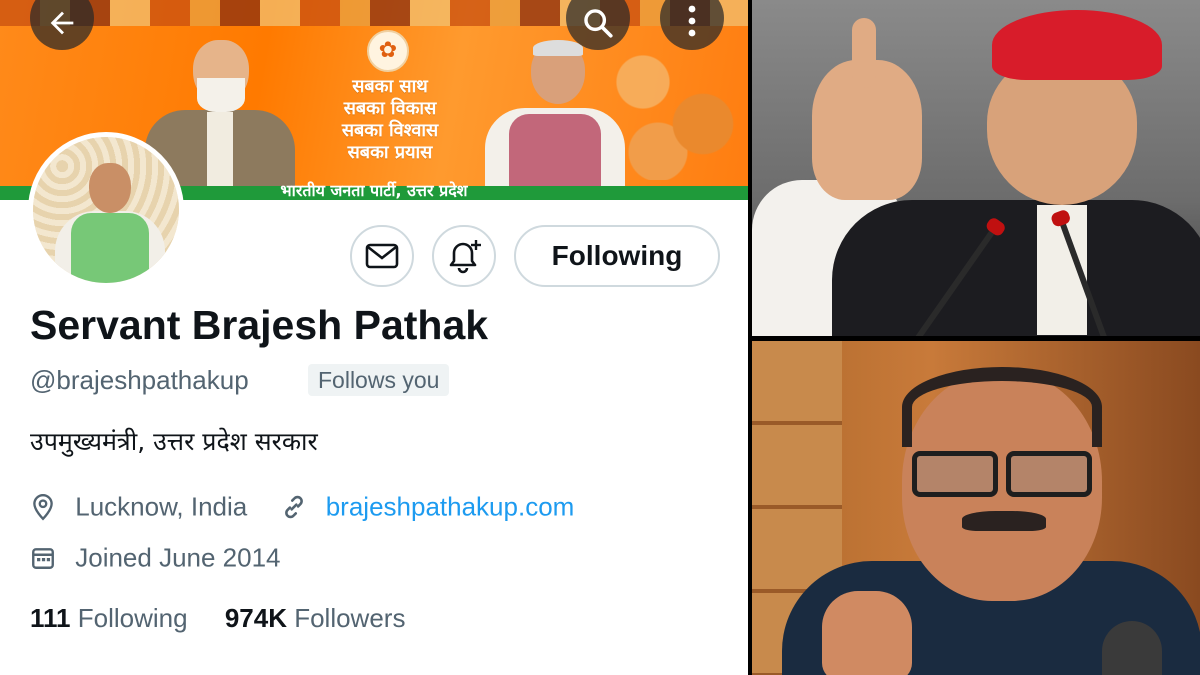 Image resolution: width=1200 pixels, height=675 pixels. I want to click on notifications-button, so click(464, 256).